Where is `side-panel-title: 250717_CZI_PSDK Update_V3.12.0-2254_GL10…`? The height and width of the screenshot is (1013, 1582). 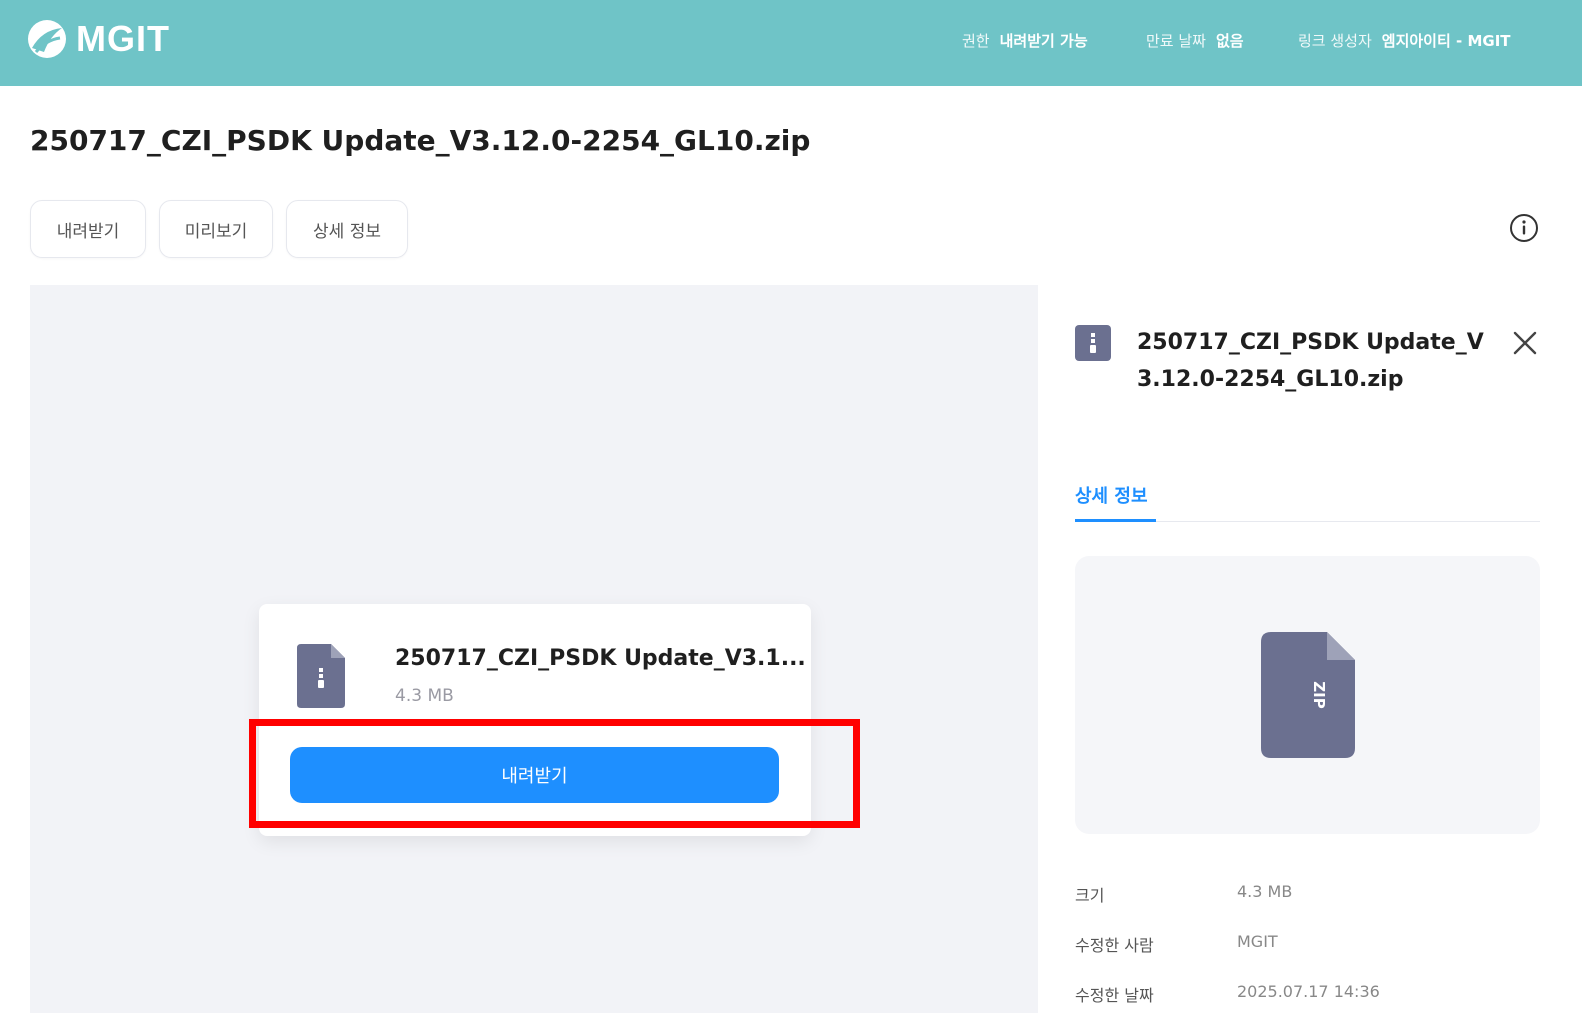
side-panel-title: 250717_CZI_PSDK Update_V3.12.0-2254_GL10… is located at coordinates (1310, 361).